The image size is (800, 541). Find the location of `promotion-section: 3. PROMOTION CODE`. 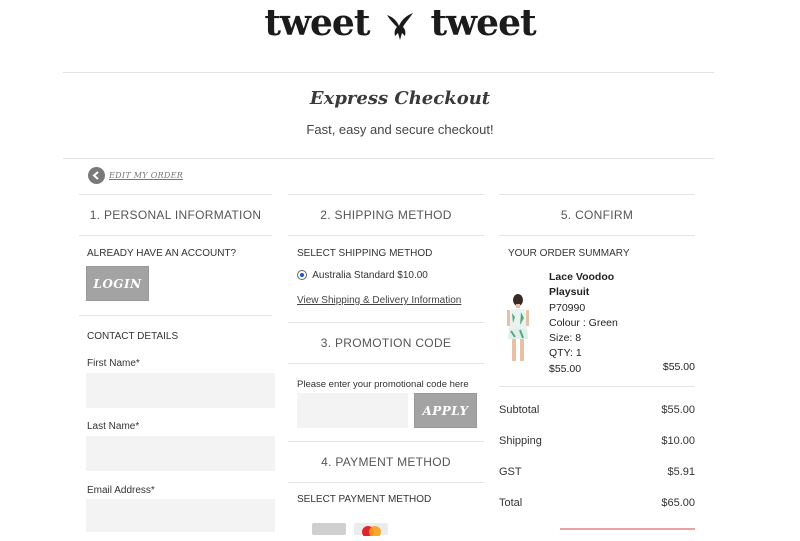

promotion-section: 3. PROMOTION CODE is located at coordinates (386, 343).